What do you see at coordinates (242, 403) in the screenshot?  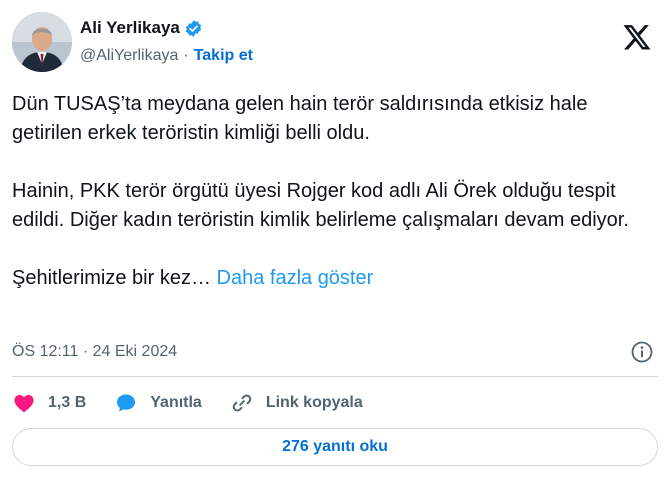 I see `link-icon` at bounding box center [242, 403].